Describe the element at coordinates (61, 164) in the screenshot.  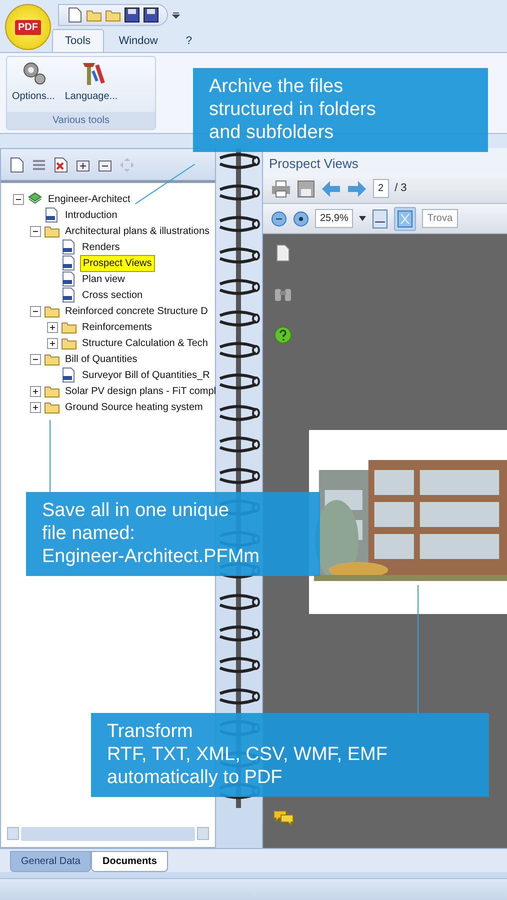
I see `delete-icon` at that location.